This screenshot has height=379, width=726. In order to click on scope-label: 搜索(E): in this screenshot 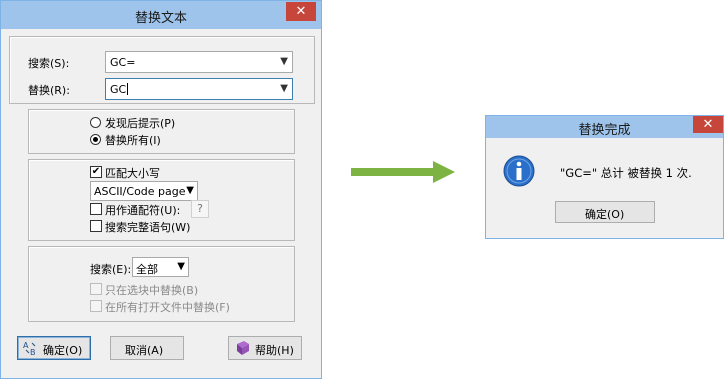, I will do `click(111, 269)`.